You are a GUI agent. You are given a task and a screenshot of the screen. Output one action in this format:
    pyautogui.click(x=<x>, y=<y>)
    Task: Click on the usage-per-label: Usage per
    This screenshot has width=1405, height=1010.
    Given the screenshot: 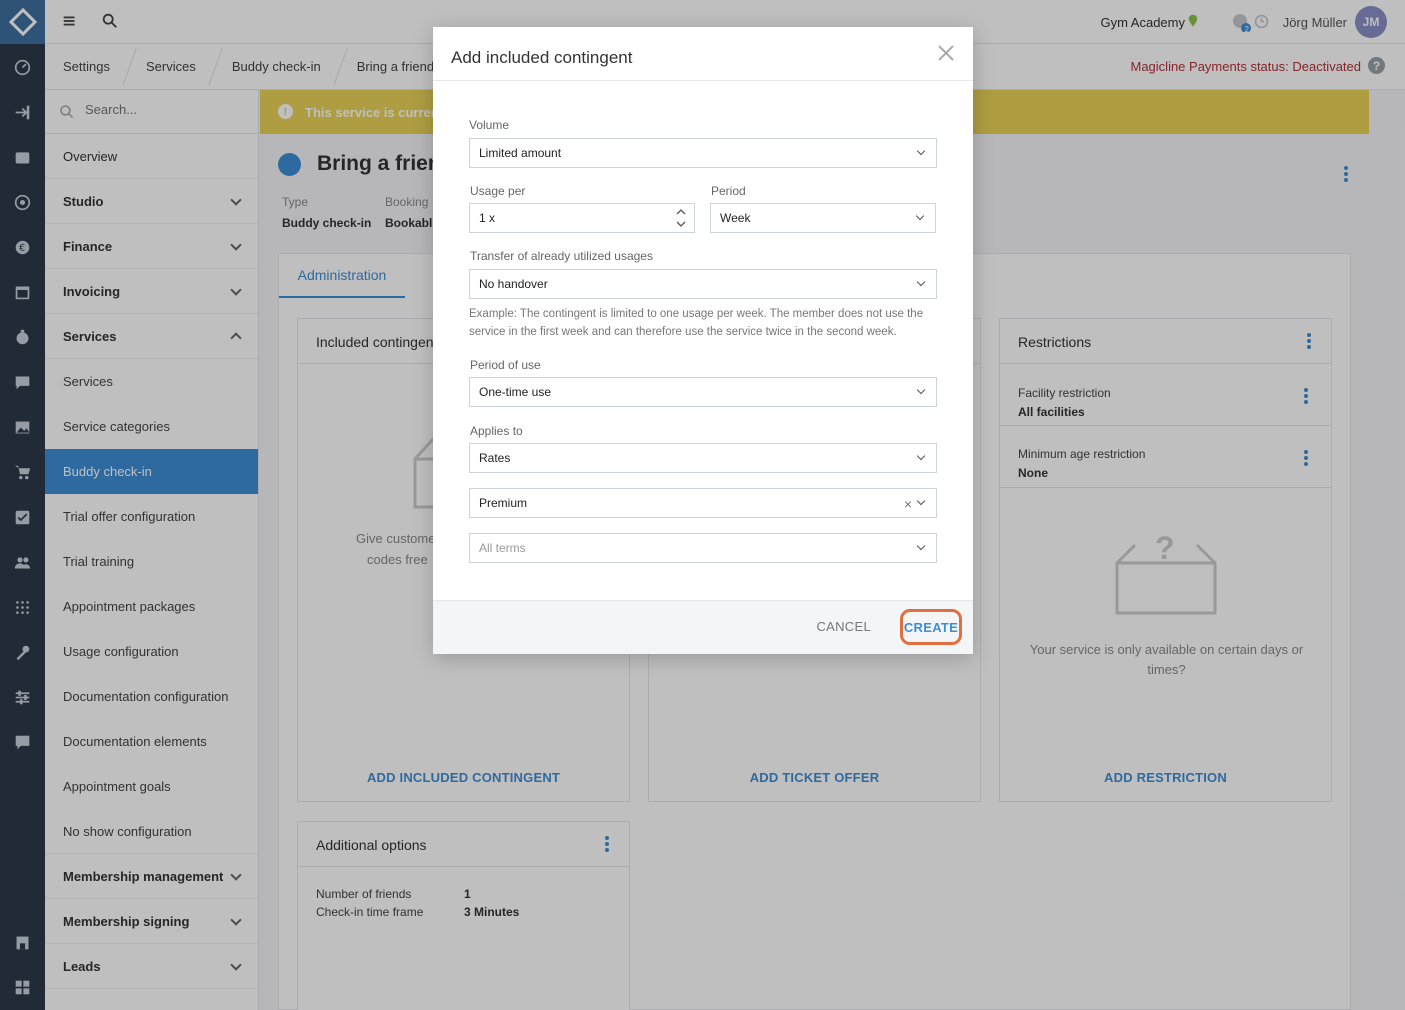 What is the action you would take?
    pyautogui.click(x=498, y=191)
    